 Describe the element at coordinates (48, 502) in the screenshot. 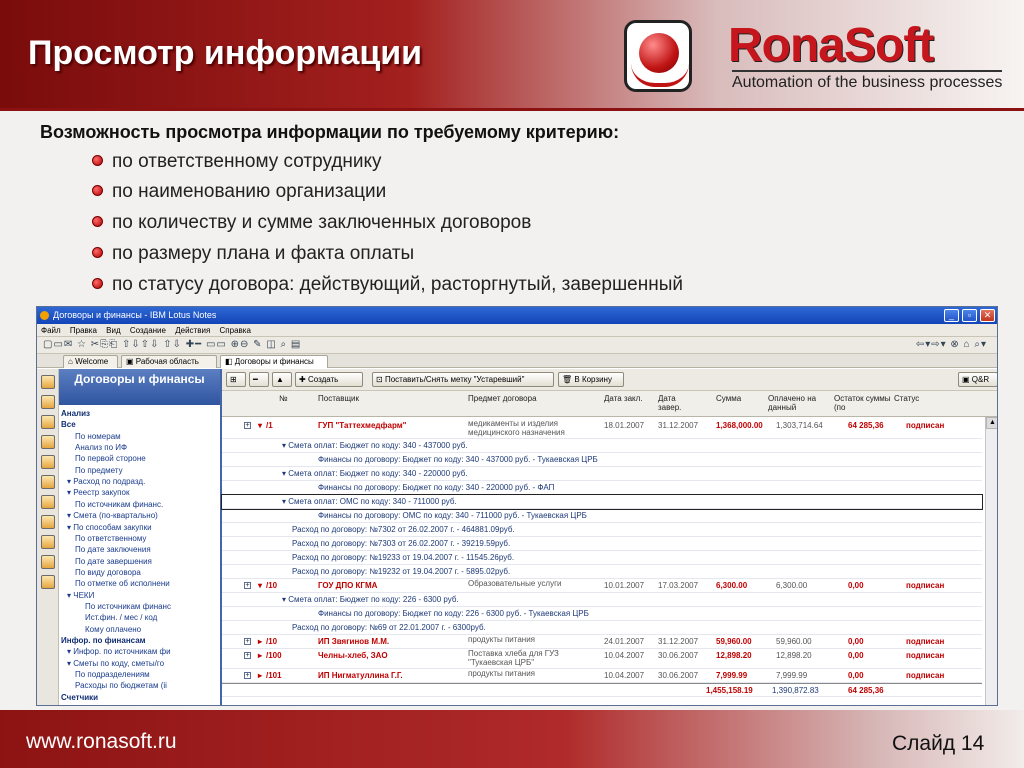

I see `databases-icon` at that location.